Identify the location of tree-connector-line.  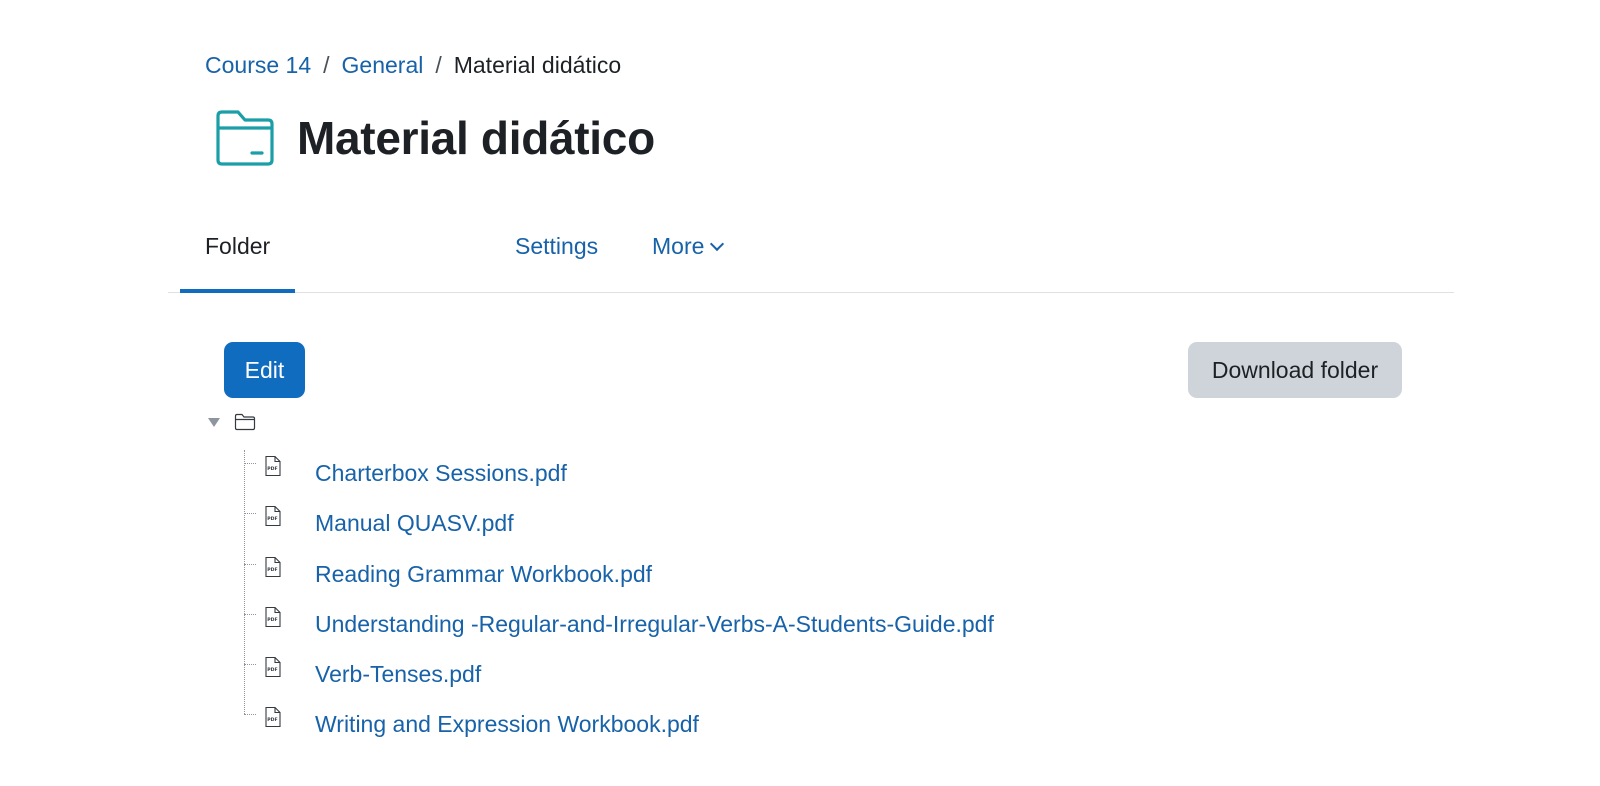
(244, 582).